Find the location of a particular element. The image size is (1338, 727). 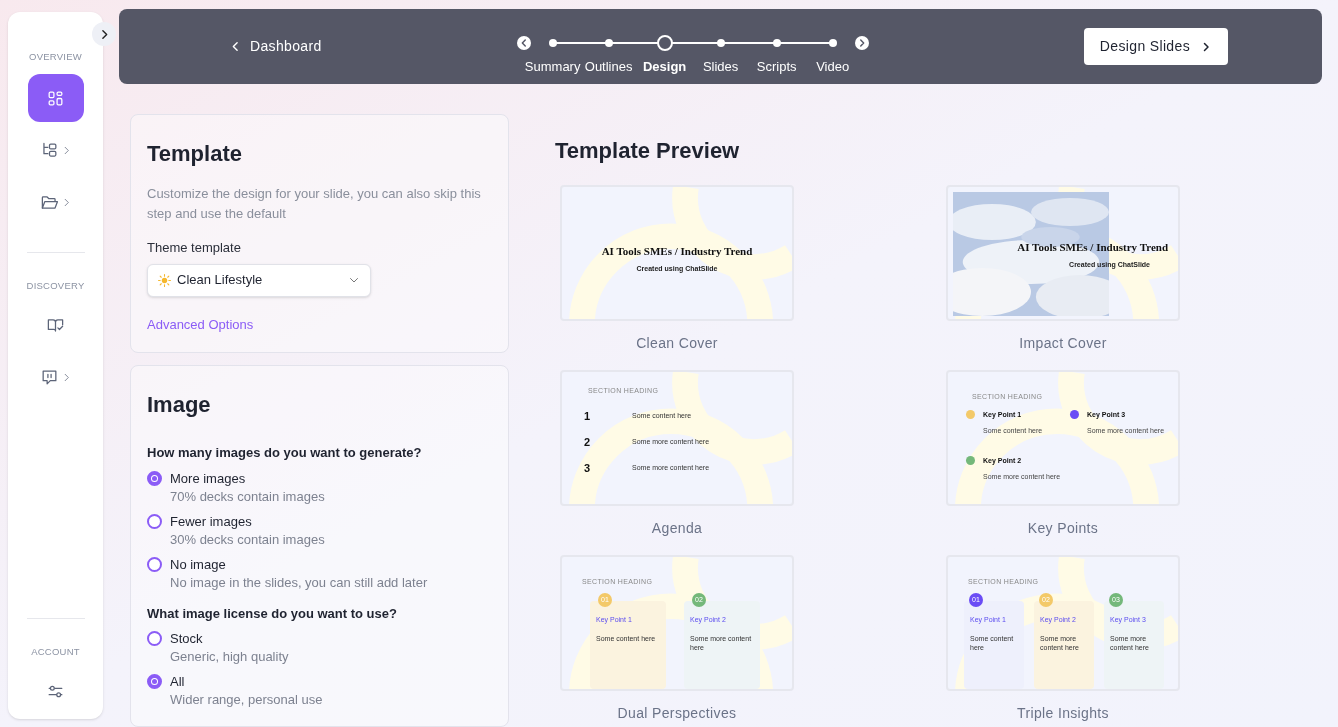

option-description: 30% decks contain images is located at coordinates (247, 539).